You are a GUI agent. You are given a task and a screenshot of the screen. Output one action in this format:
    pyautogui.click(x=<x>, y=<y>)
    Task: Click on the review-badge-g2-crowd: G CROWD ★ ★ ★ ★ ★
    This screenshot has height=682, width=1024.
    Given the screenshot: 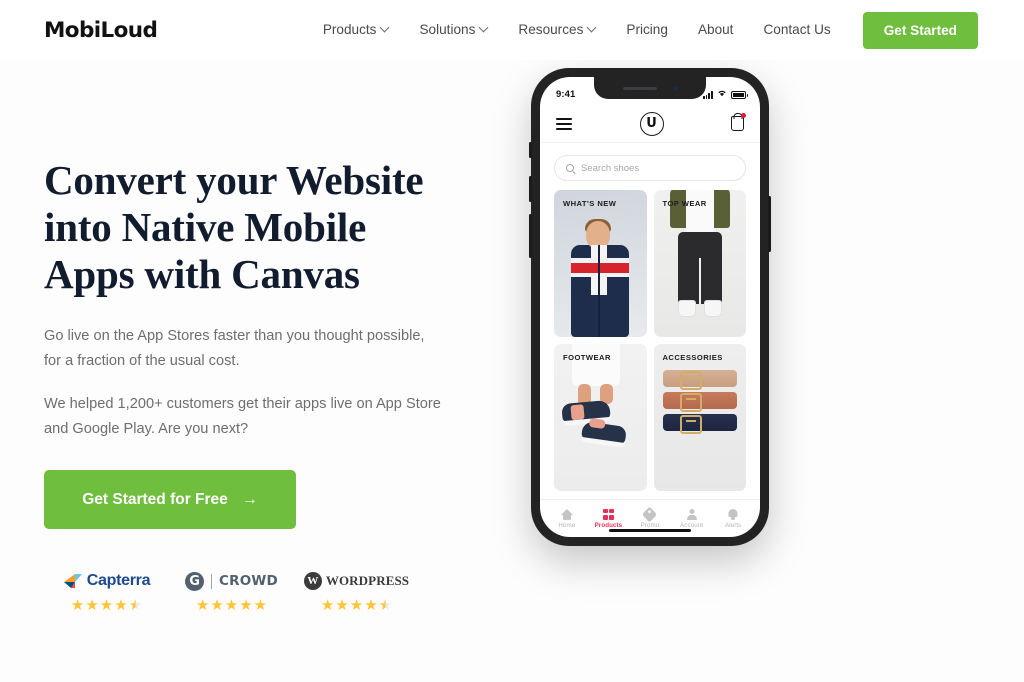 What is the action you would take?
    pyautogui.click(x=231, y=592)
    